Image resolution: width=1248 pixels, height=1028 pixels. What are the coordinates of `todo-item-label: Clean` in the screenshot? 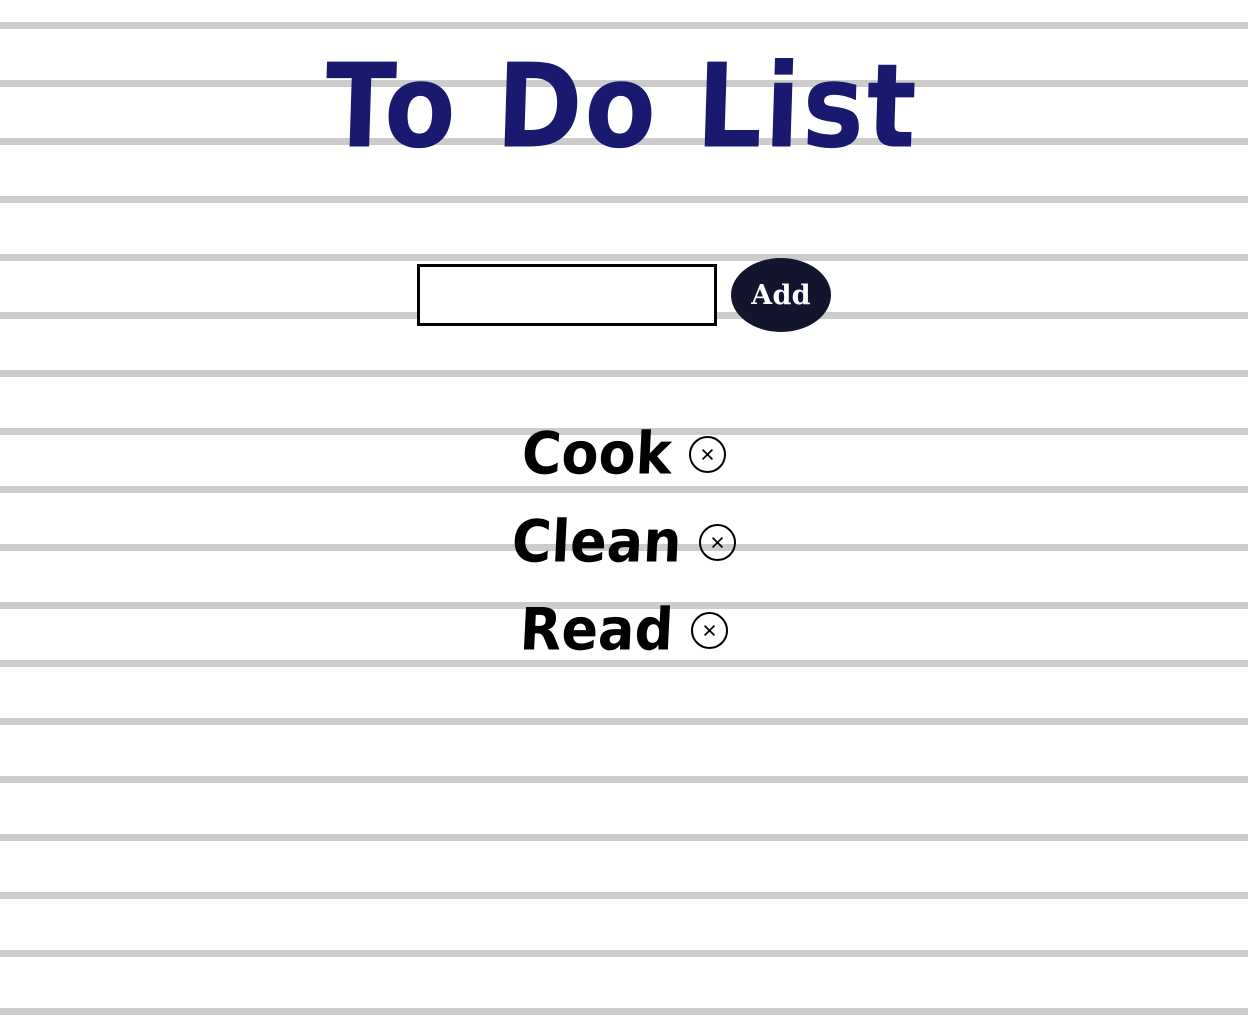 It's located at (597, 541).